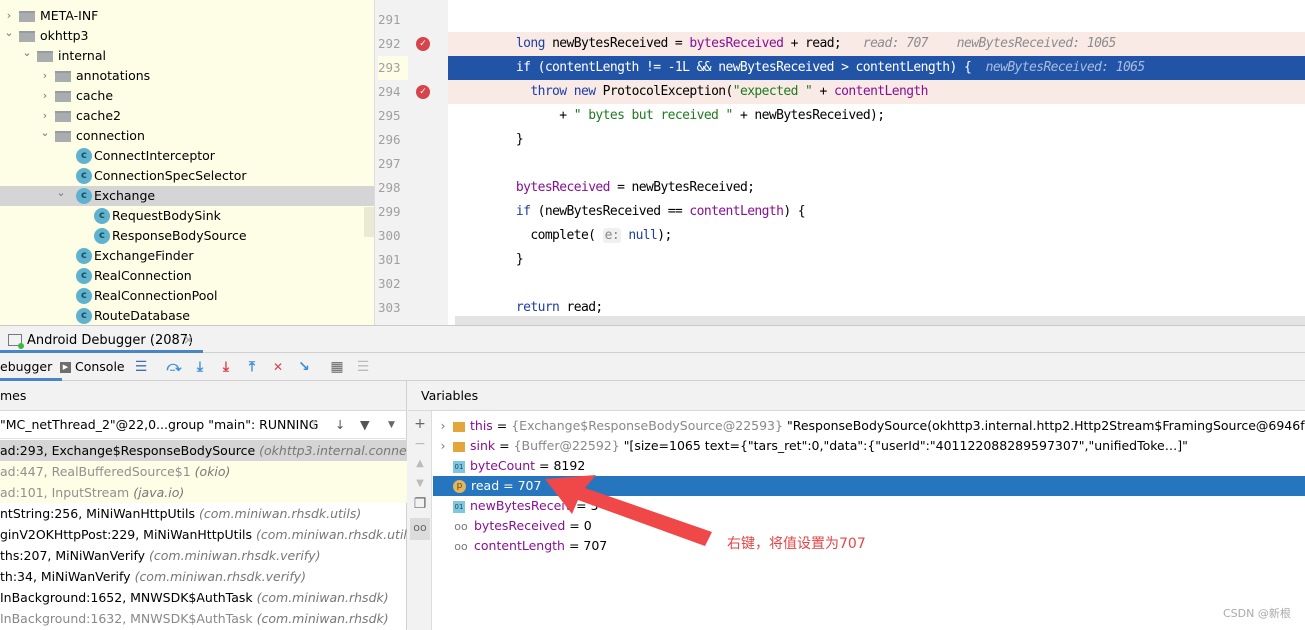 The width and height of the screenshot is (1305, 630). I want to click on annotation-arrow, so click(628, 510).